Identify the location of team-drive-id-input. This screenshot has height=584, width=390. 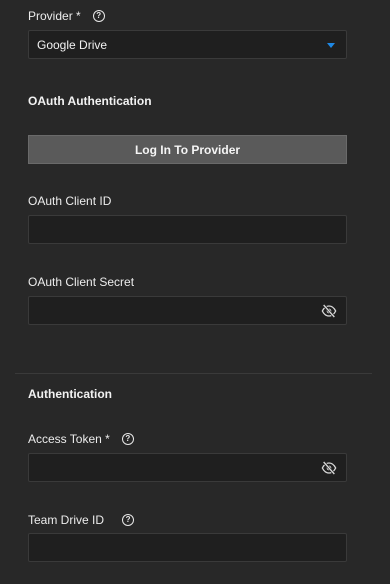
(187, 547).